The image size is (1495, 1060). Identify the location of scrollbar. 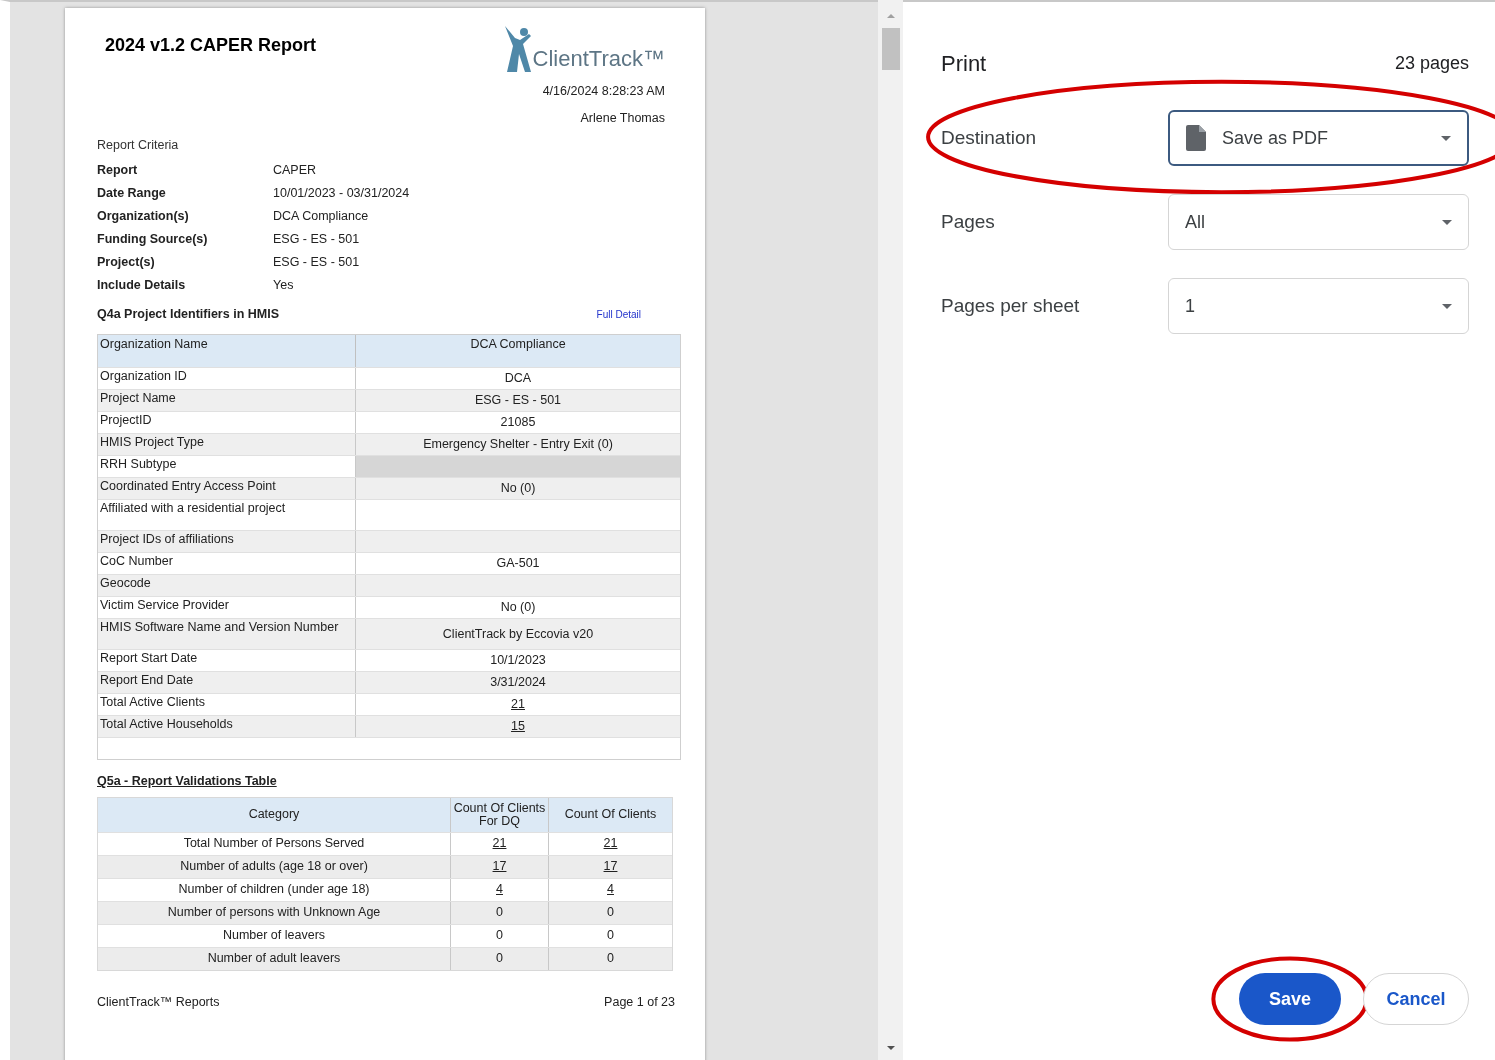
(890, 530).